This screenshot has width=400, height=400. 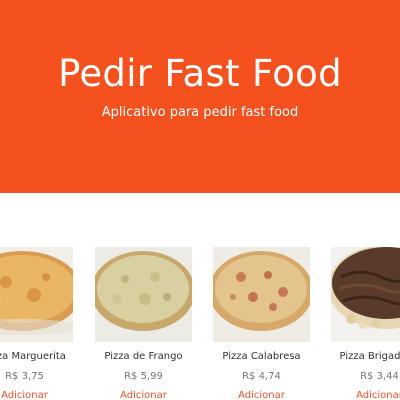 What do you see at coordinates (261, 294) in the screenshot?
I see `pizza-calabresa-image` at bounding box center [261, 294].